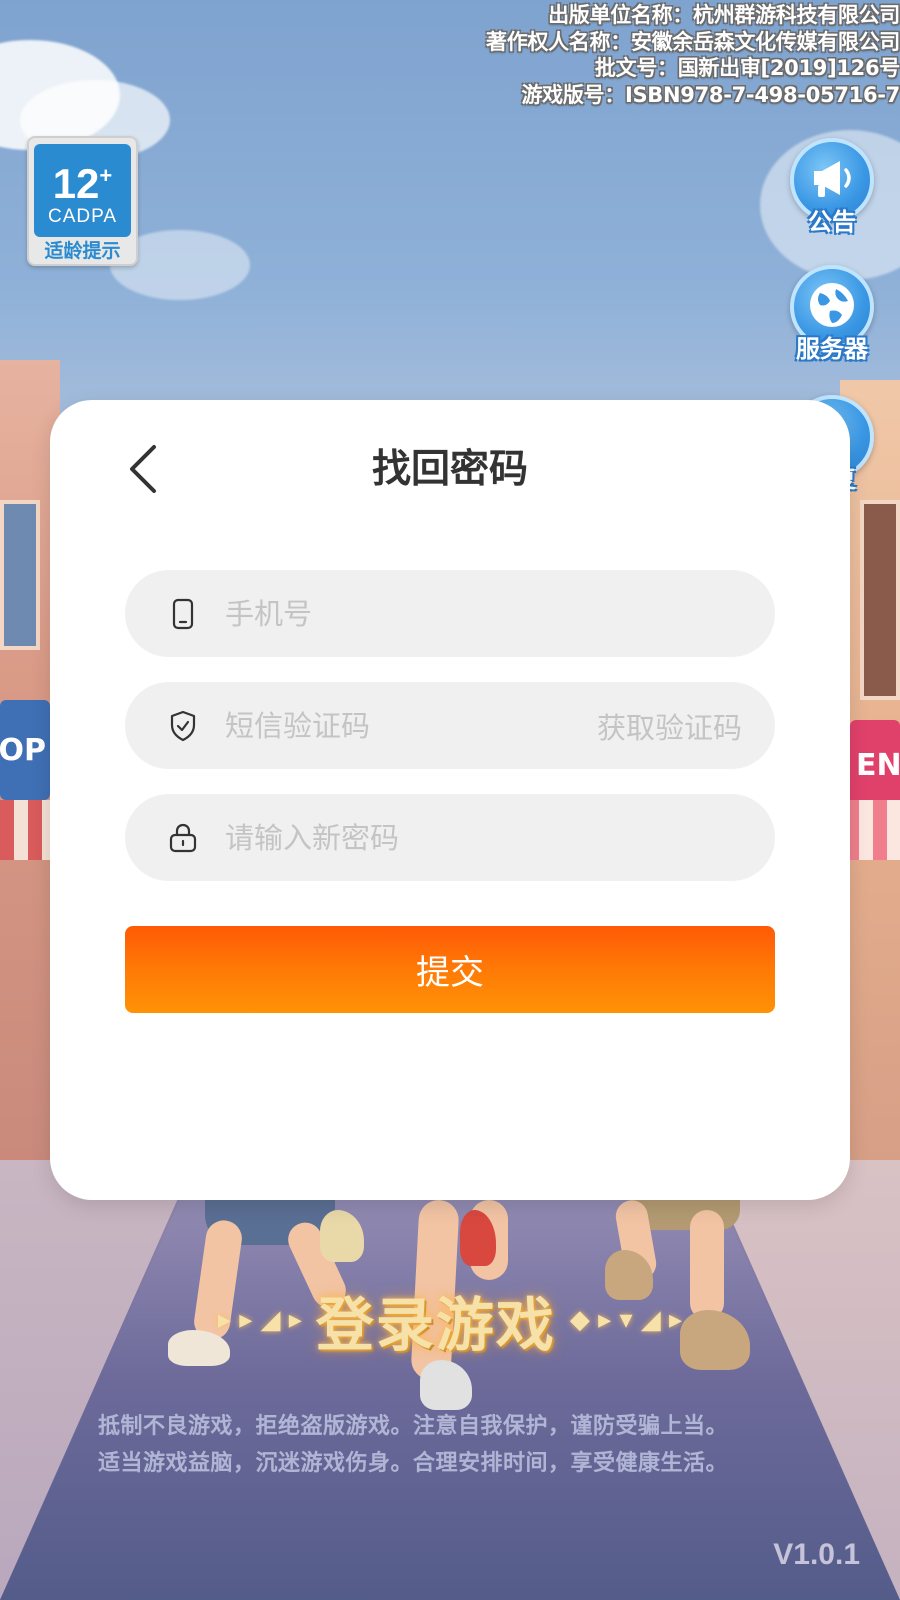 The height and width of the screenshot is (1600, 900). Describe the element at coordinates (183, 838) in the screenshot. I see `lock-icon` at that location.